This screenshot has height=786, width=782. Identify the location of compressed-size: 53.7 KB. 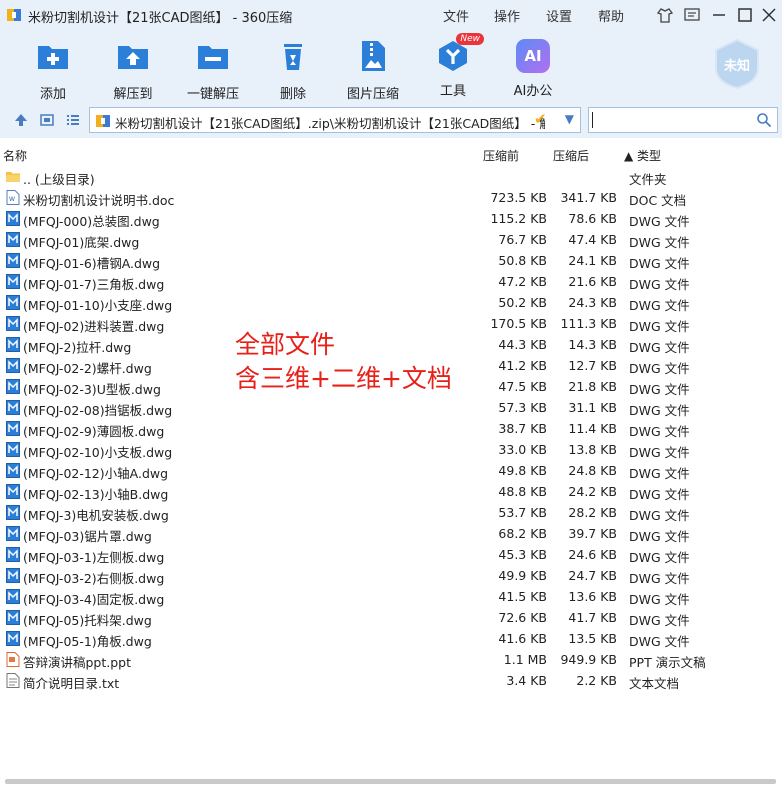
(522, 512).